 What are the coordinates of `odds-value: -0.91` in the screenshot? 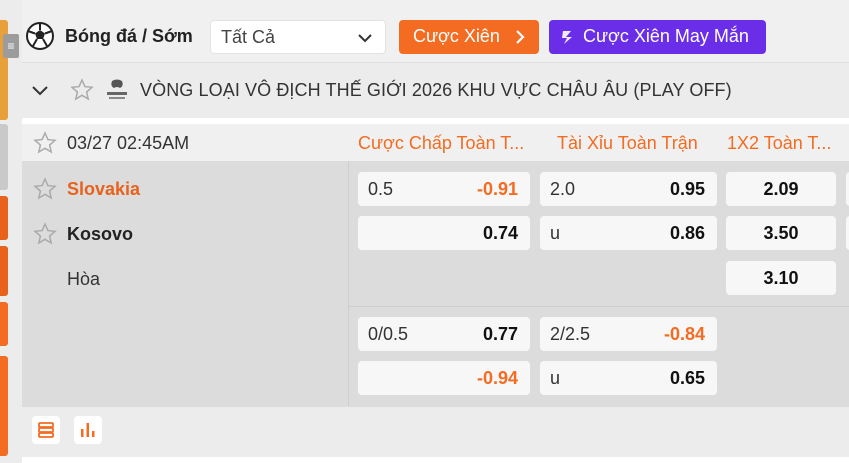 It's located at (497, 189).